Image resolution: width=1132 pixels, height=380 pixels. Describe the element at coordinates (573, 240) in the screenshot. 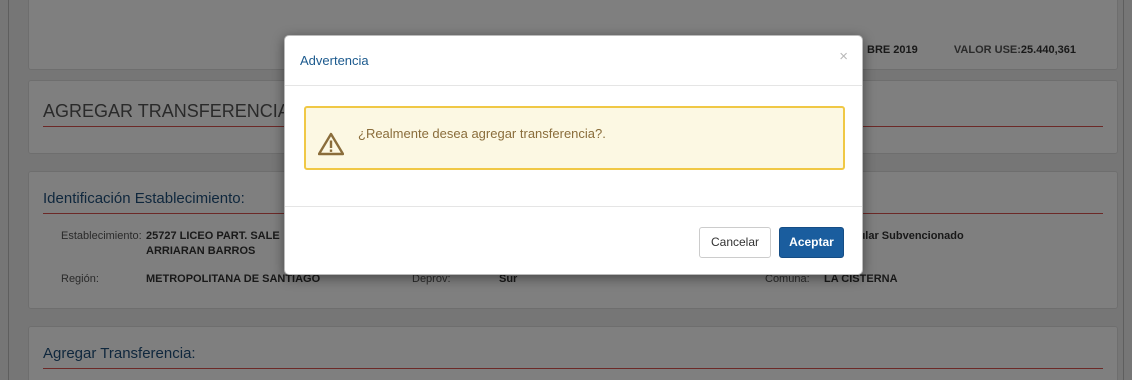

I see `dialog-footer: Cancelar Aceptar` at that location.